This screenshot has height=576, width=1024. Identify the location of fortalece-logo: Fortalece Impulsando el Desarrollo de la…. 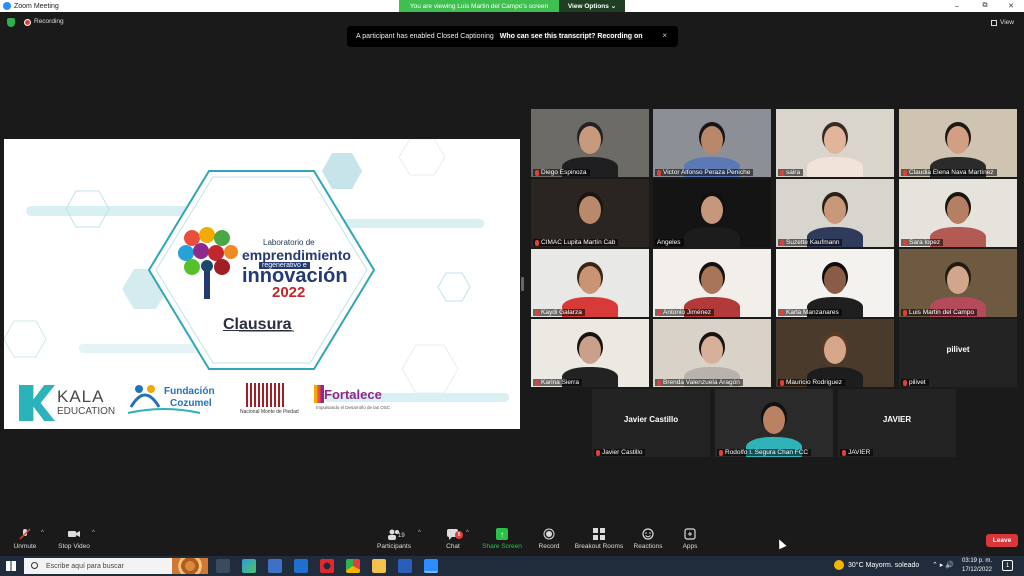
(355, 402).